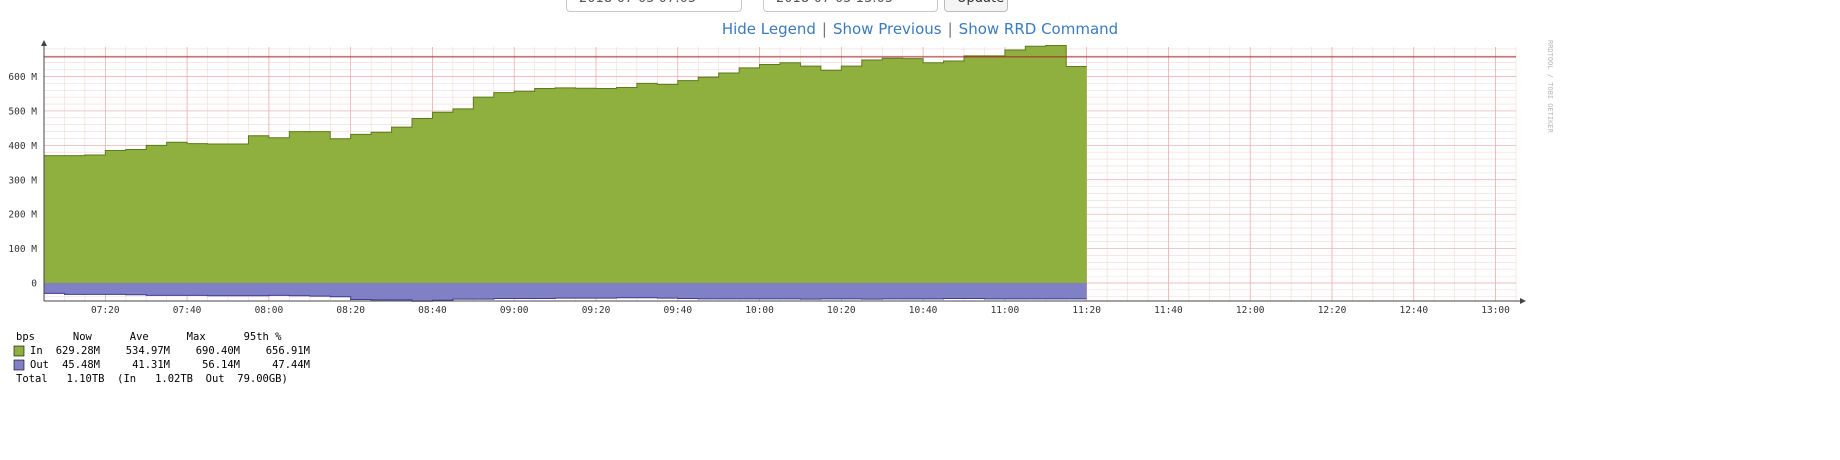 The image size is (1840, 460). I want to click on show-previous-link: Show Previous, so click(887, 29).